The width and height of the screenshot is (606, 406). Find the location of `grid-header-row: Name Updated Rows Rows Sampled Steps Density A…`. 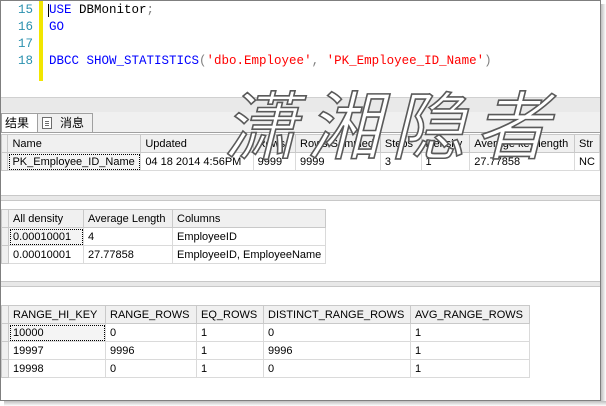

grid-header-row: Name Updated Rows Rows Sampled Steps Density A… is located at coordinates (300, 143).